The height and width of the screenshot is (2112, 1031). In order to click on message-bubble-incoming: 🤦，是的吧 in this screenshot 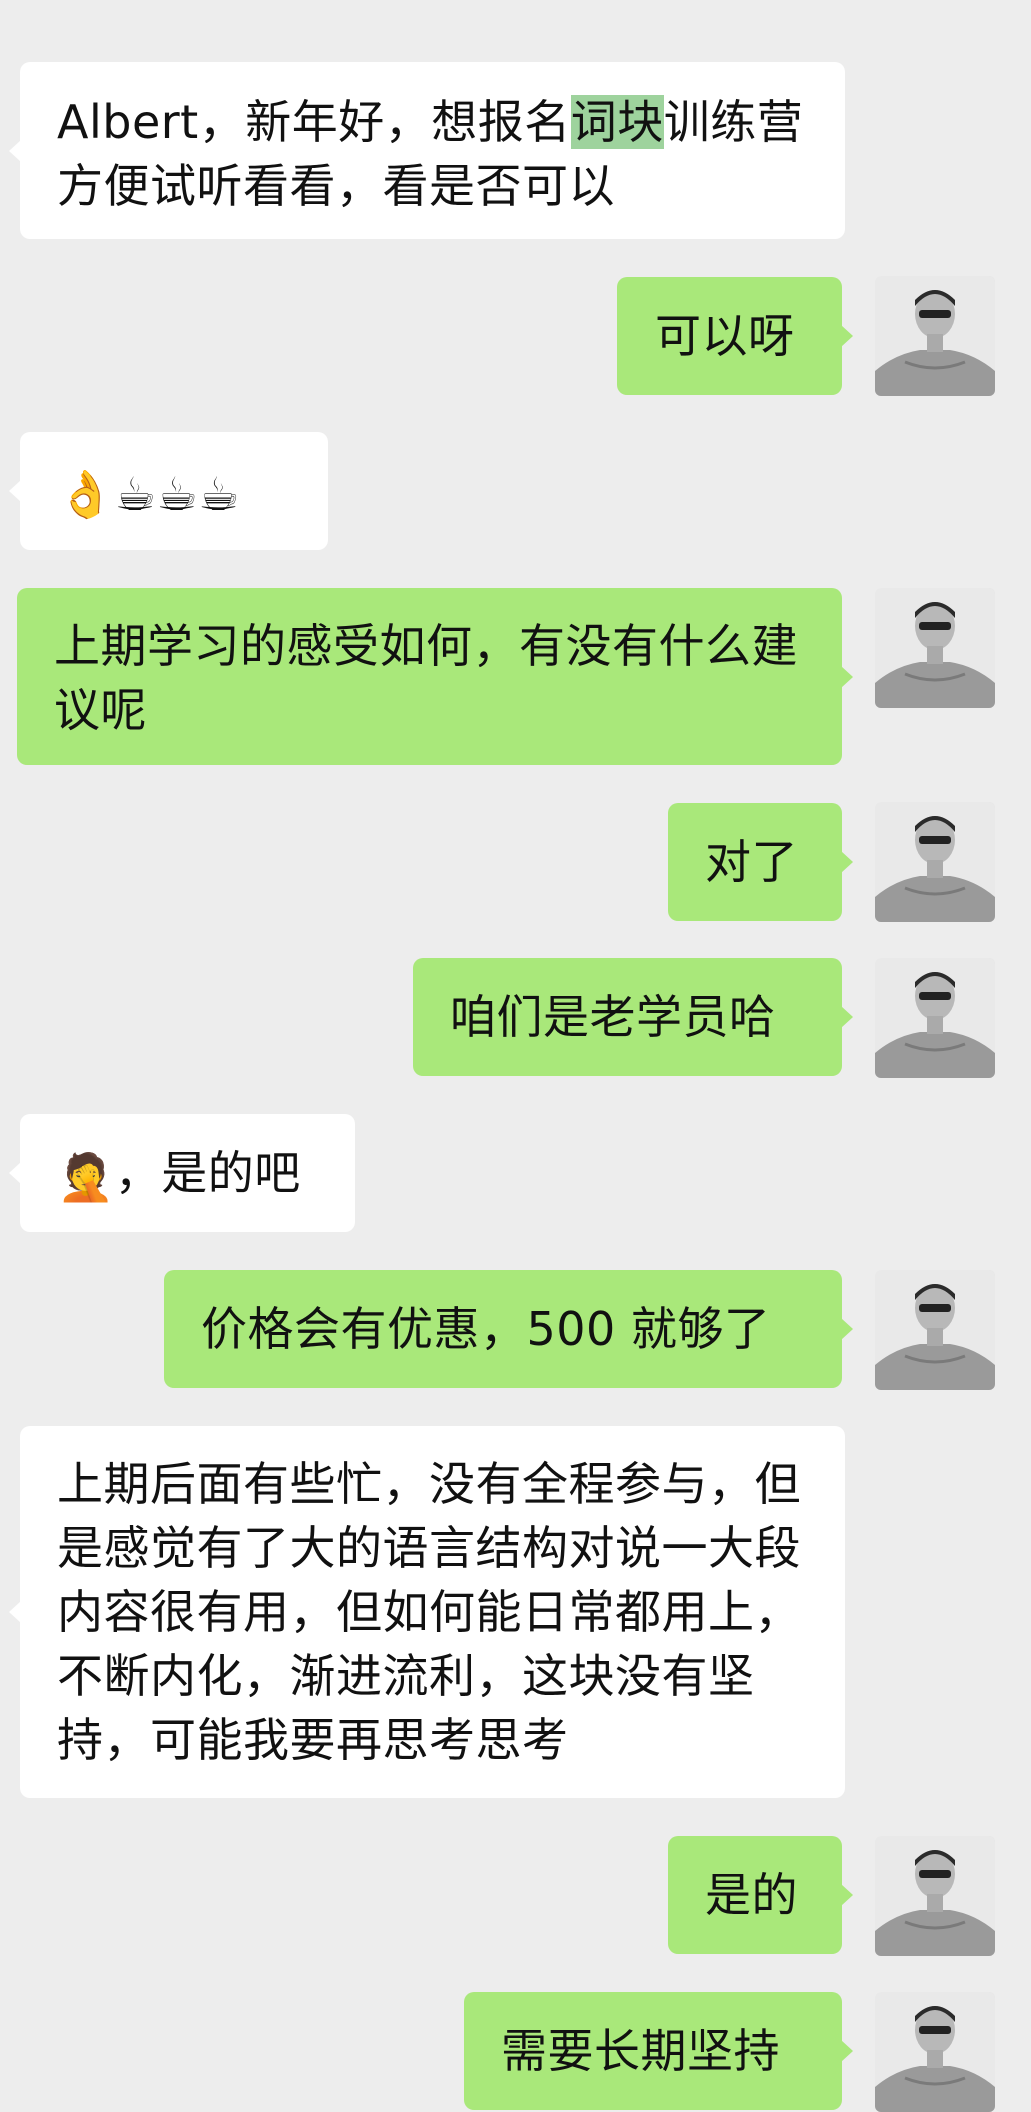, I will do `click(182, 1173)`.